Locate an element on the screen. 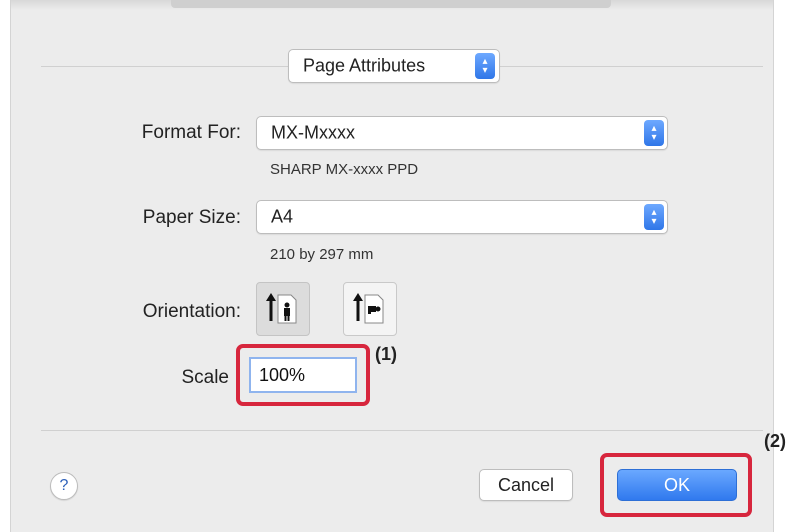  format-for-detail: SHARP MX-xxxx PPD is located at coordinates (344, 169).